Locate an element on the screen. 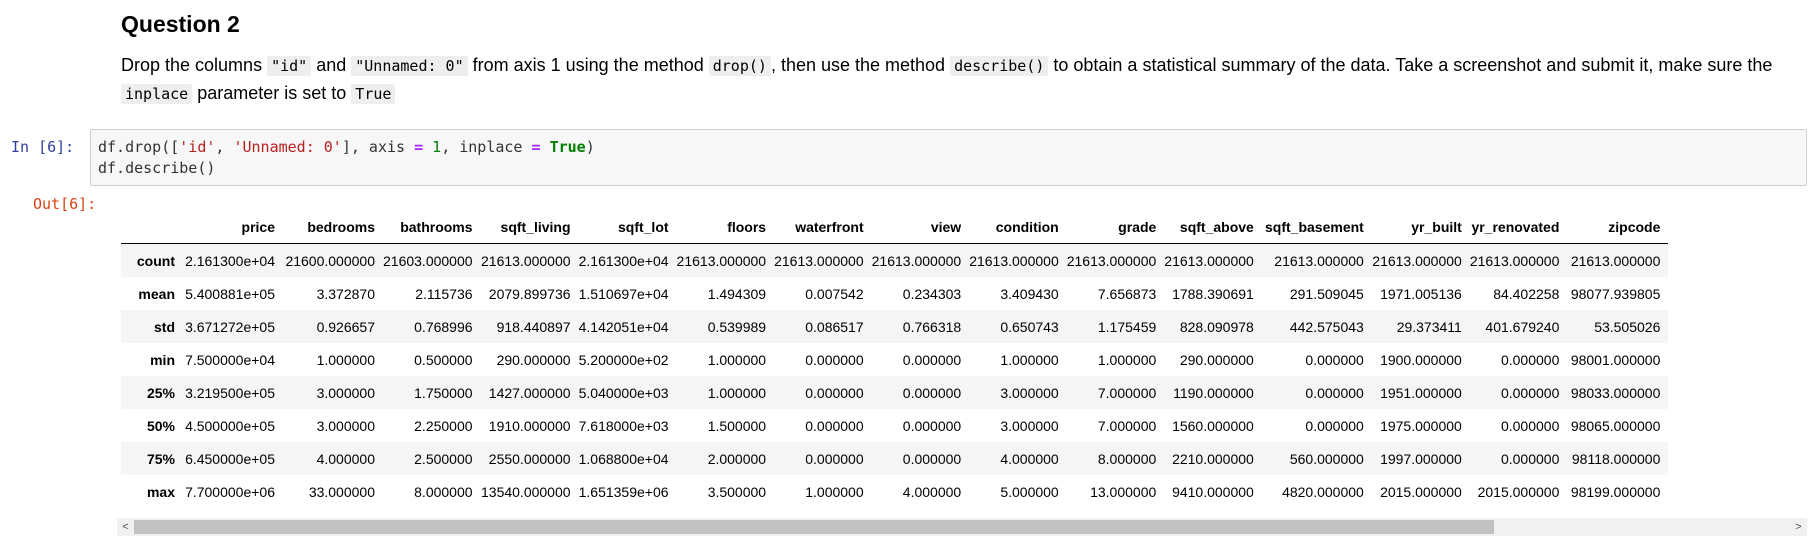  code-token: ) is located at coordinates (590, 147).